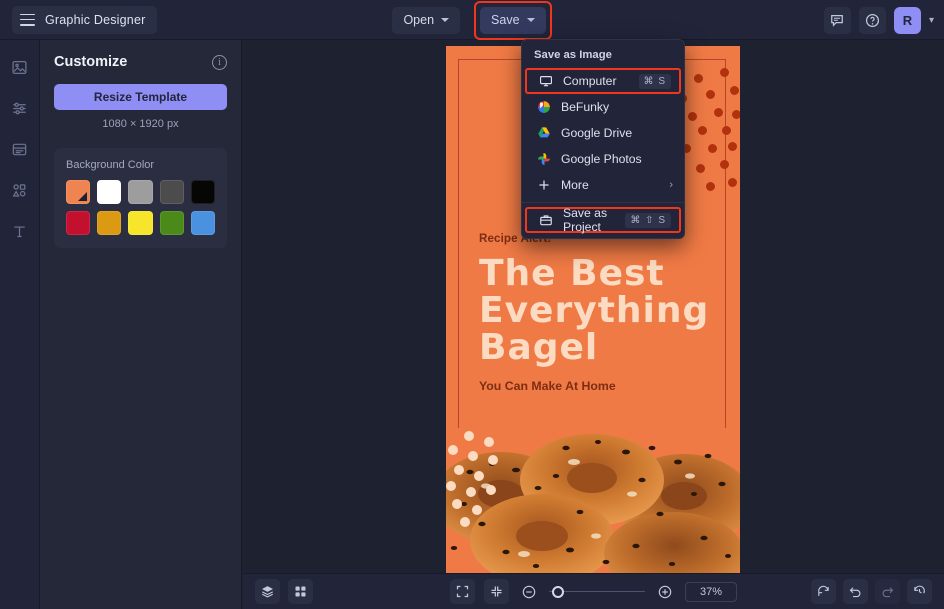 The image size is (944, 609). Describe the element at coordinates (140, 62) in the screenshot. I see `panel-header: Customize i` at that location.